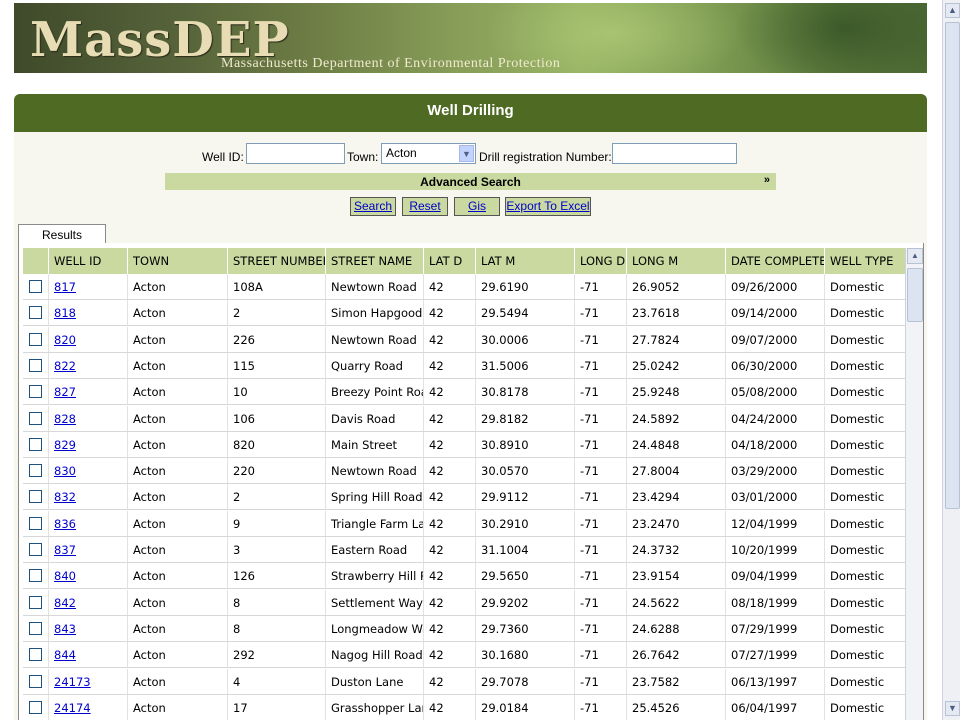 Image resolution: width=960 pixels, height=720 pixels. Describe the element at coordinates (87, 313) in the screenshot. I see `well-id-link: 818` at that location.